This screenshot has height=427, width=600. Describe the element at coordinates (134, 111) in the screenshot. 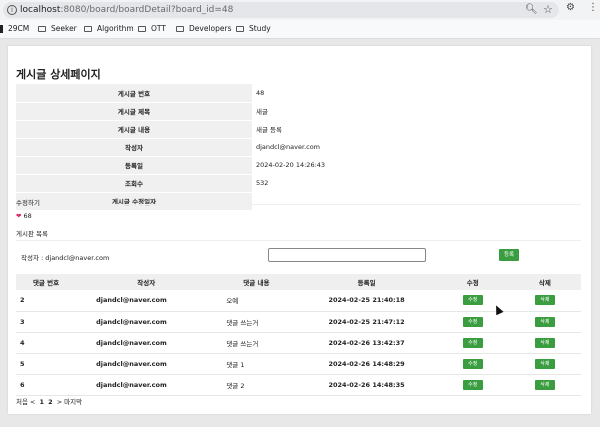

I see `detail-label: 게시글 제목` at that location.